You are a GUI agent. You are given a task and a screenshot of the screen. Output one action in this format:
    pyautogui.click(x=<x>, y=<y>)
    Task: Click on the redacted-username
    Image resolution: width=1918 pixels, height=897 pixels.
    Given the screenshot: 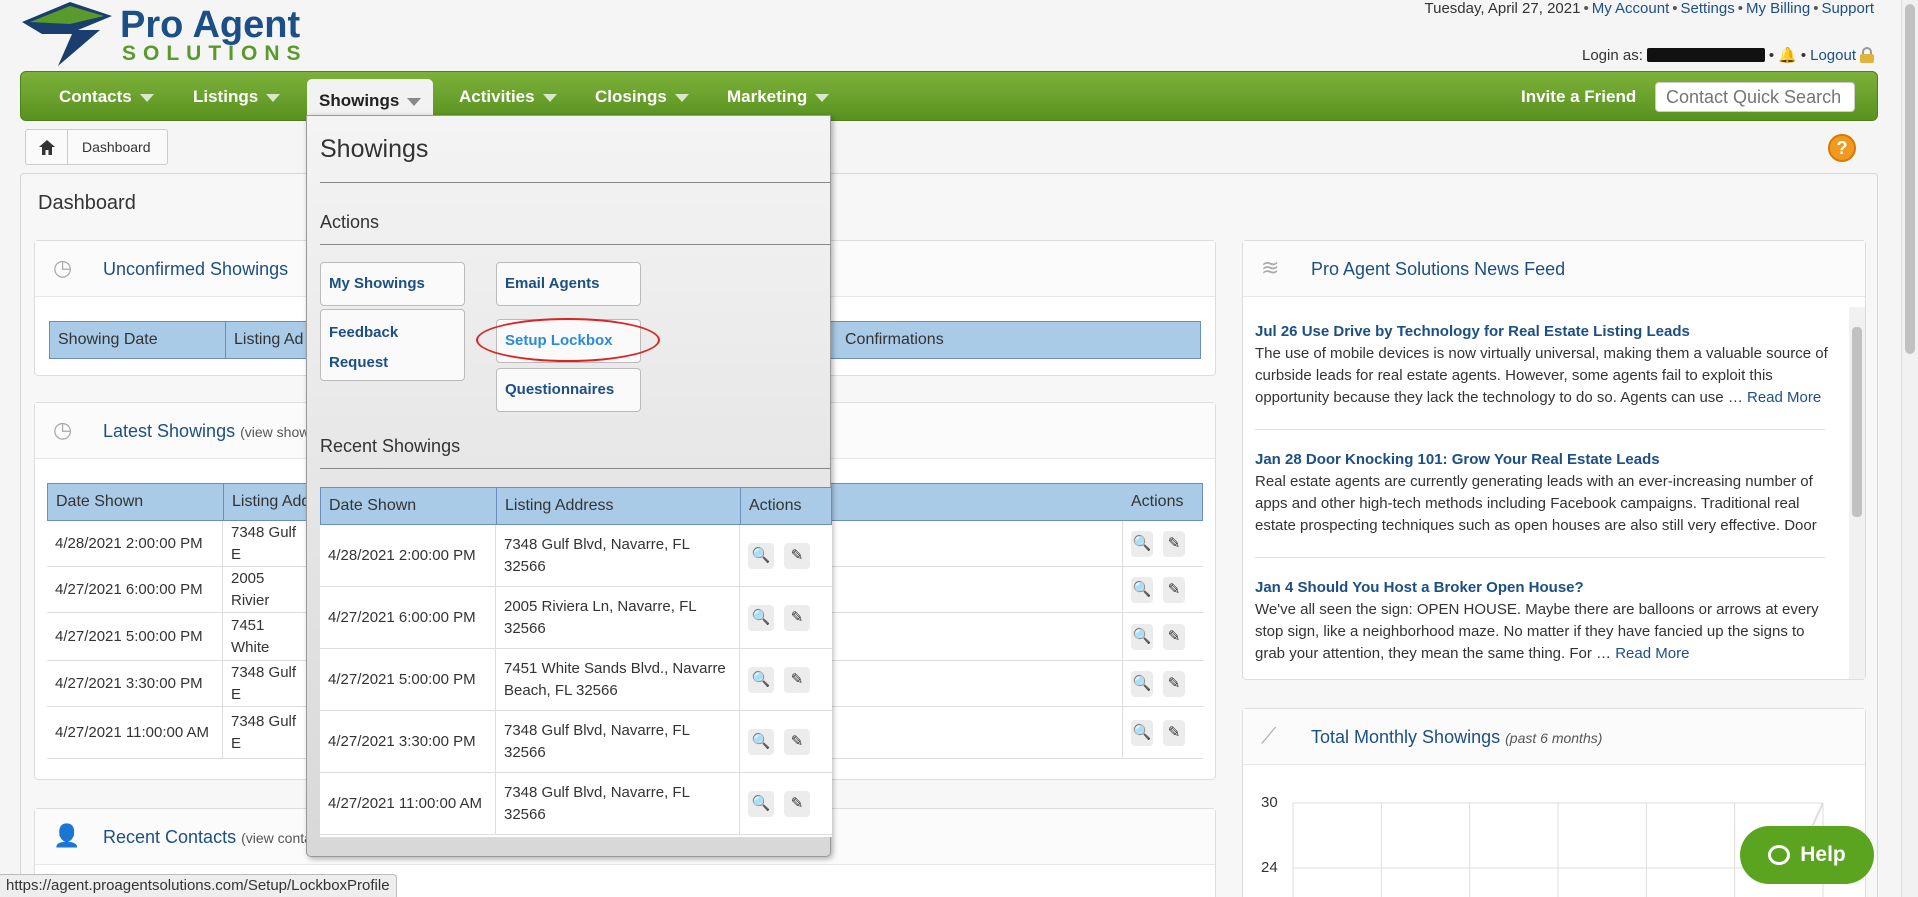 What is the action you would take?
    pyautogui.click(x=1705, y=55)
    